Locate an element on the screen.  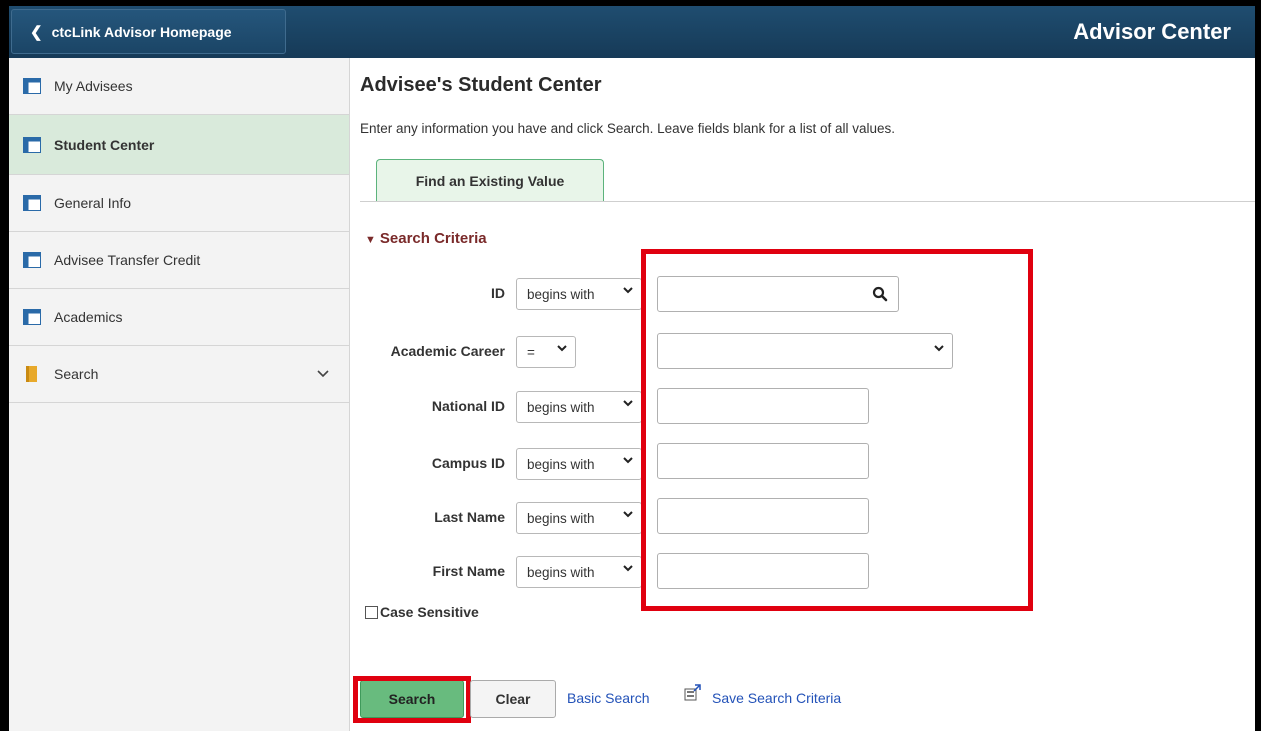
back-button-label: ctcLink Advisor Homepage is located at coordinates (141, 31).